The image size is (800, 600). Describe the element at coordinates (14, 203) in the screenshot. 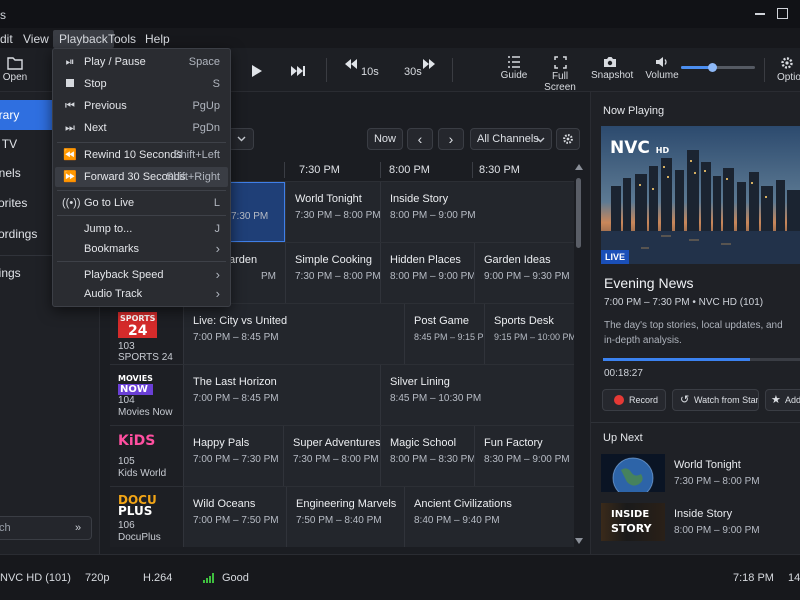

I see `sidebar-item-label: vorites` at that location.